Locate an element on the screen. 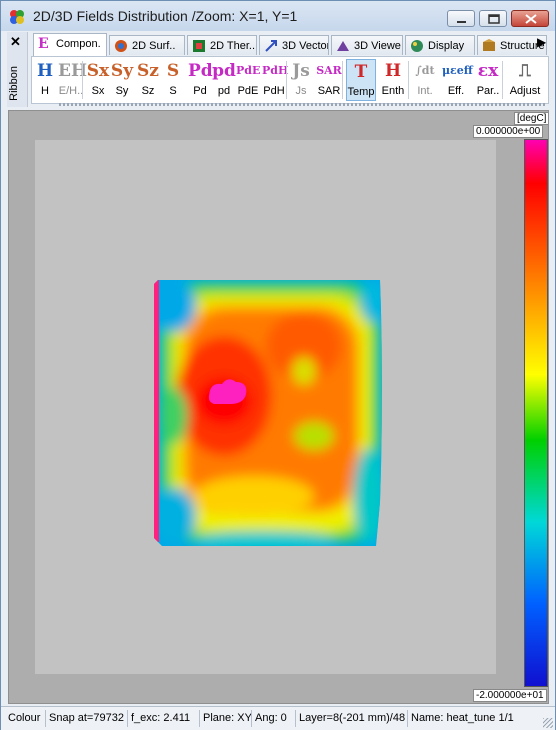 Image resolution: width=556 pixels, height=730 pixels. ribbon-button-s: SS is located at coordinates (173, 80).